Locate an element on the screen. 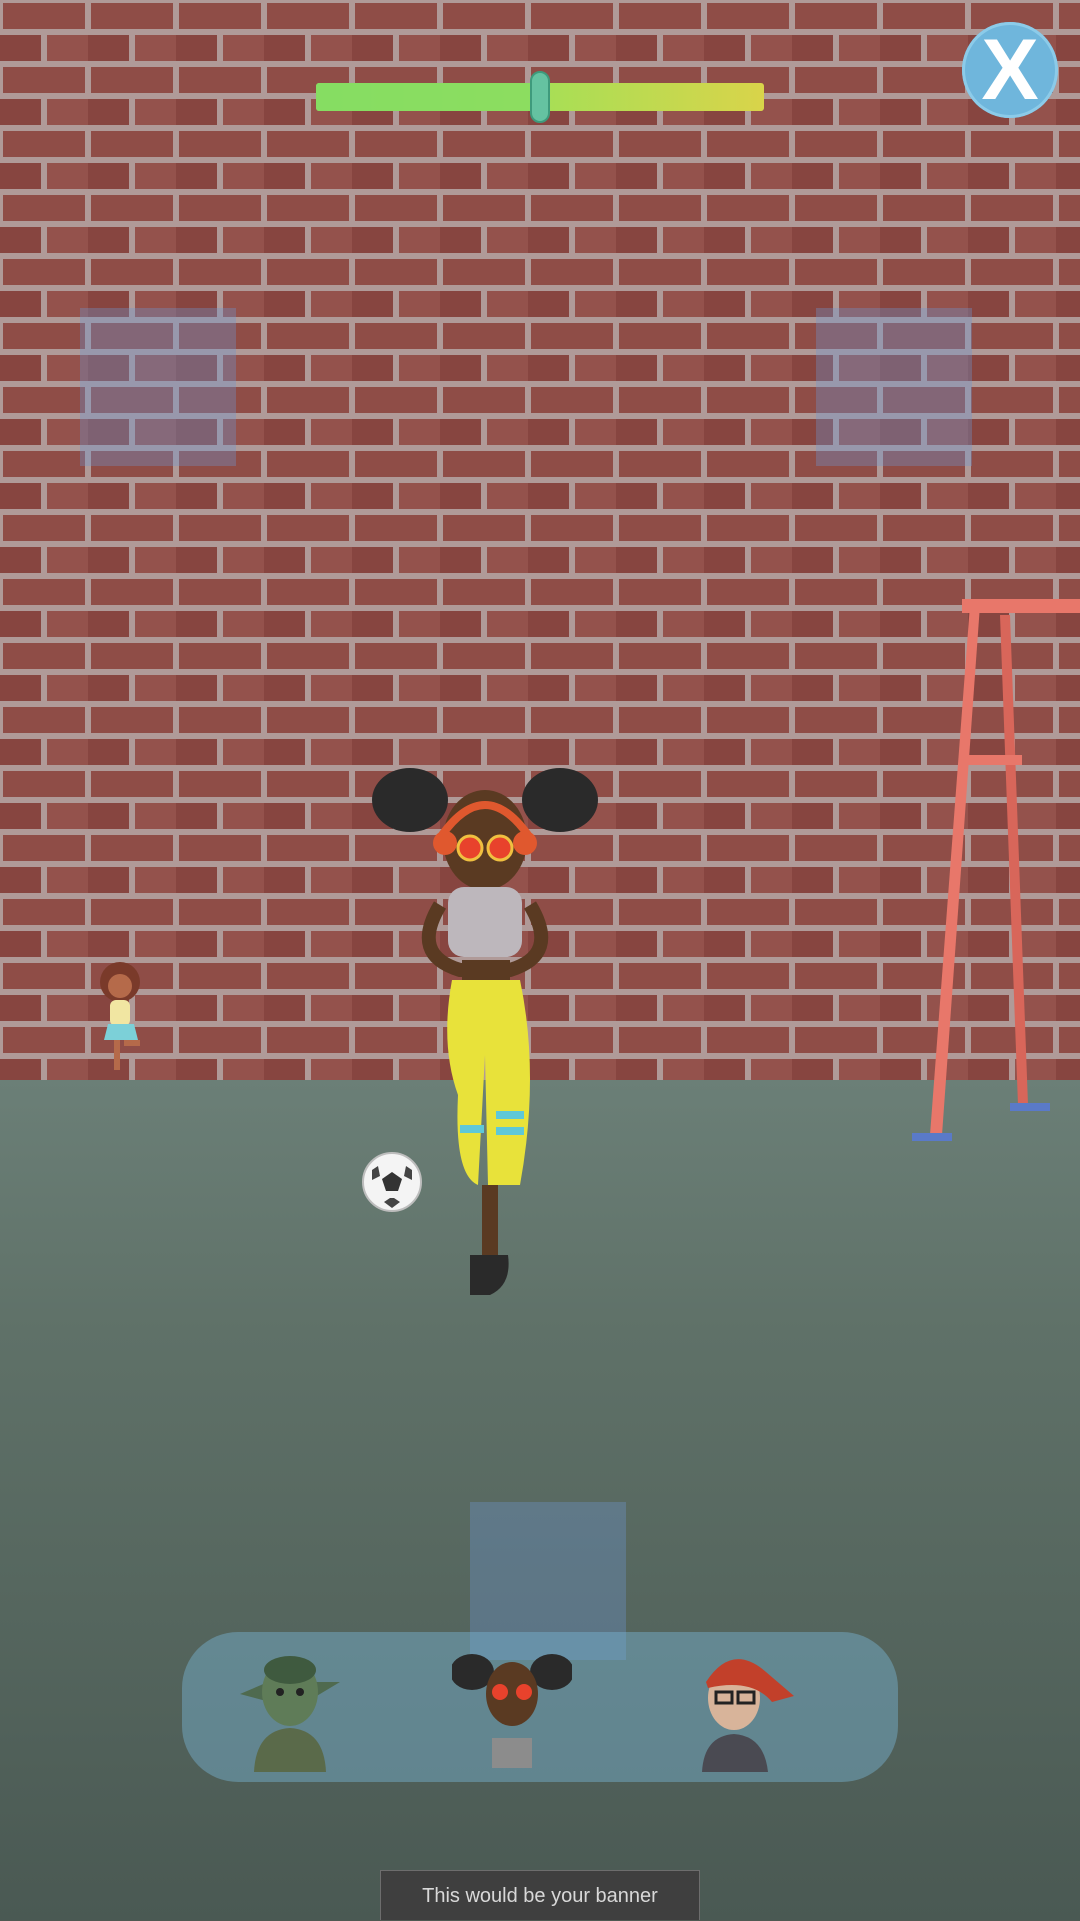 The height and width of the screenshot is (1921, 1080). main-character is located at coordinates (485, 1031).